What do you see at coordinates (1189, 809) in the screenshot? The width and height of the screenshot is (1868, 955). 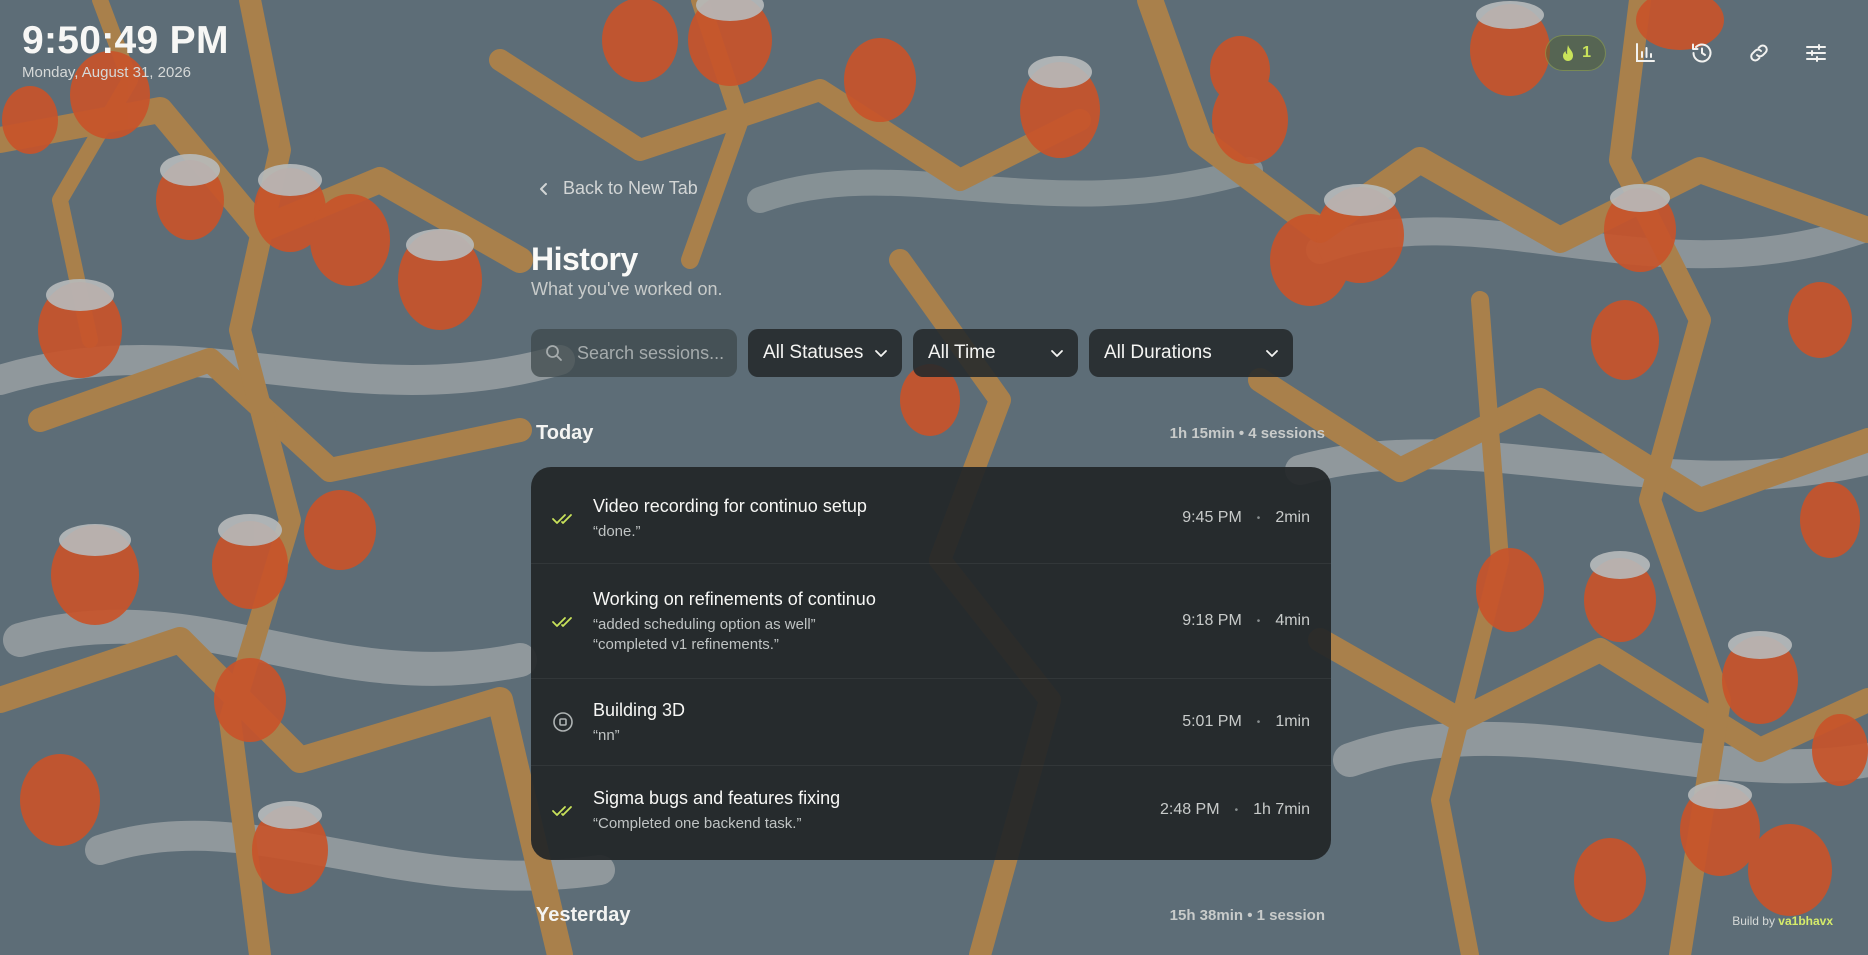 I see `session-time: 2:48 PM` at bounding box center [1189, 809].